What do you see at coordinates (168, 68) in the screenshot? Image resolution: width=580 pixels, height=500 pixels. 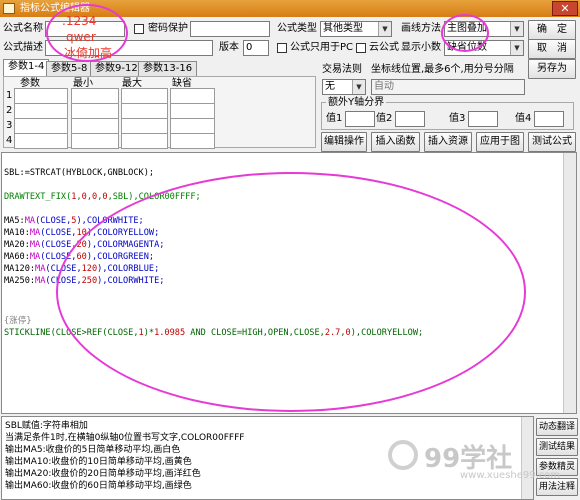 I see `tab-params-13-16: 参数13-16` at bounding box center [168, 68].